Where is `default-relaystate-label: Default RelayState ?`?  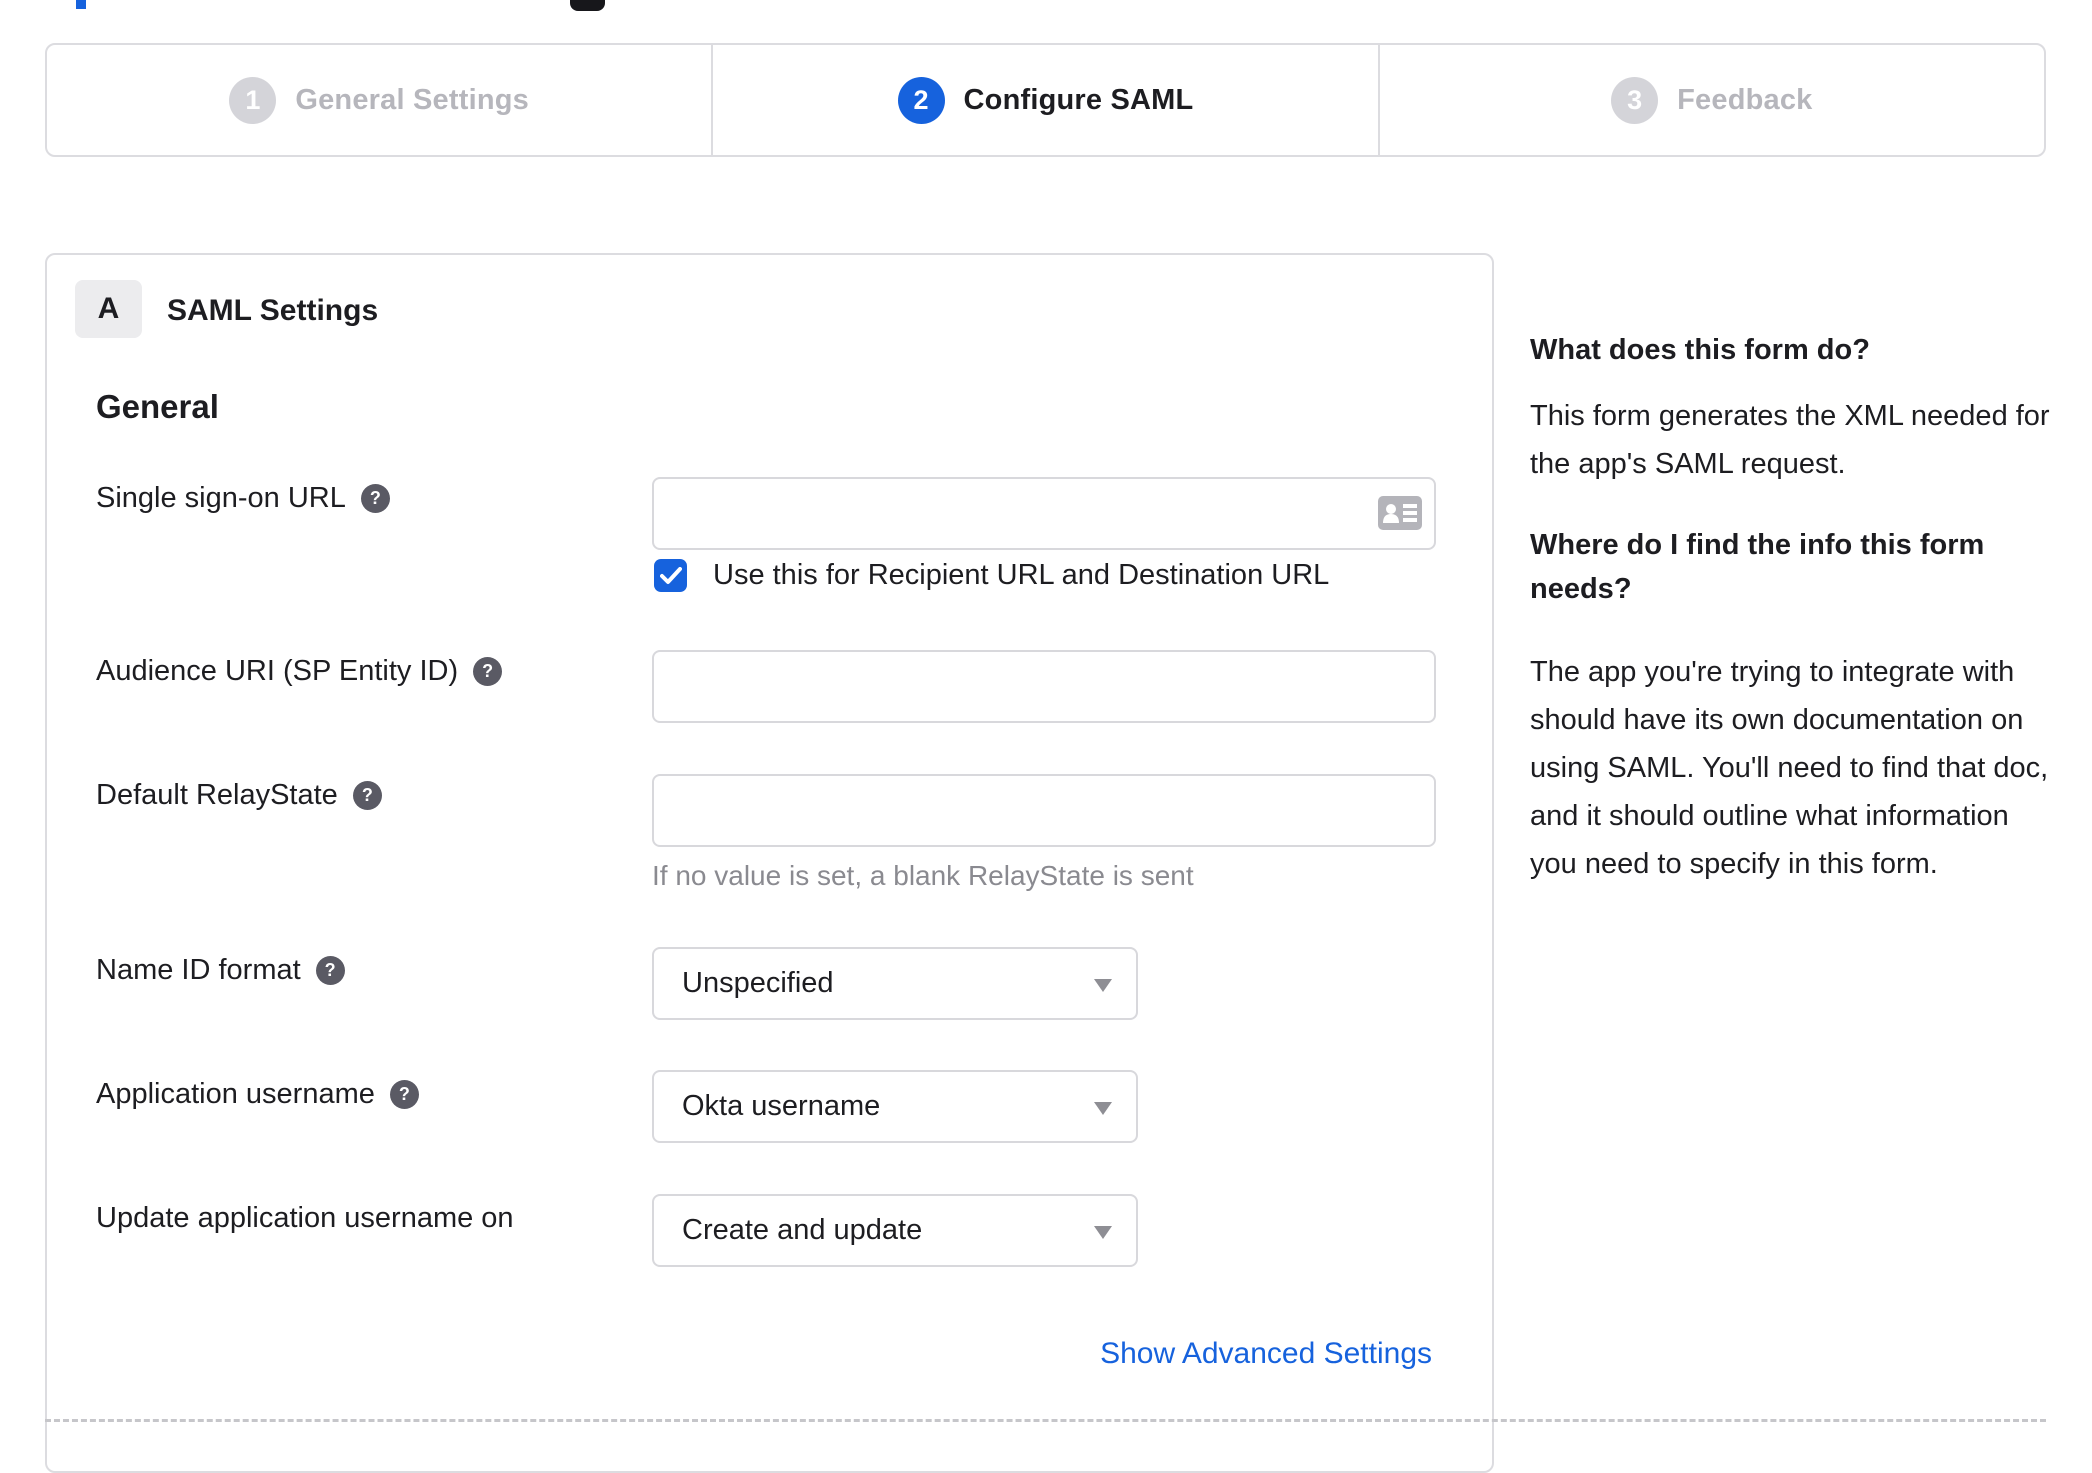 default-relaystate-label: Default RelayState ? is located at coordinates (239, 795).